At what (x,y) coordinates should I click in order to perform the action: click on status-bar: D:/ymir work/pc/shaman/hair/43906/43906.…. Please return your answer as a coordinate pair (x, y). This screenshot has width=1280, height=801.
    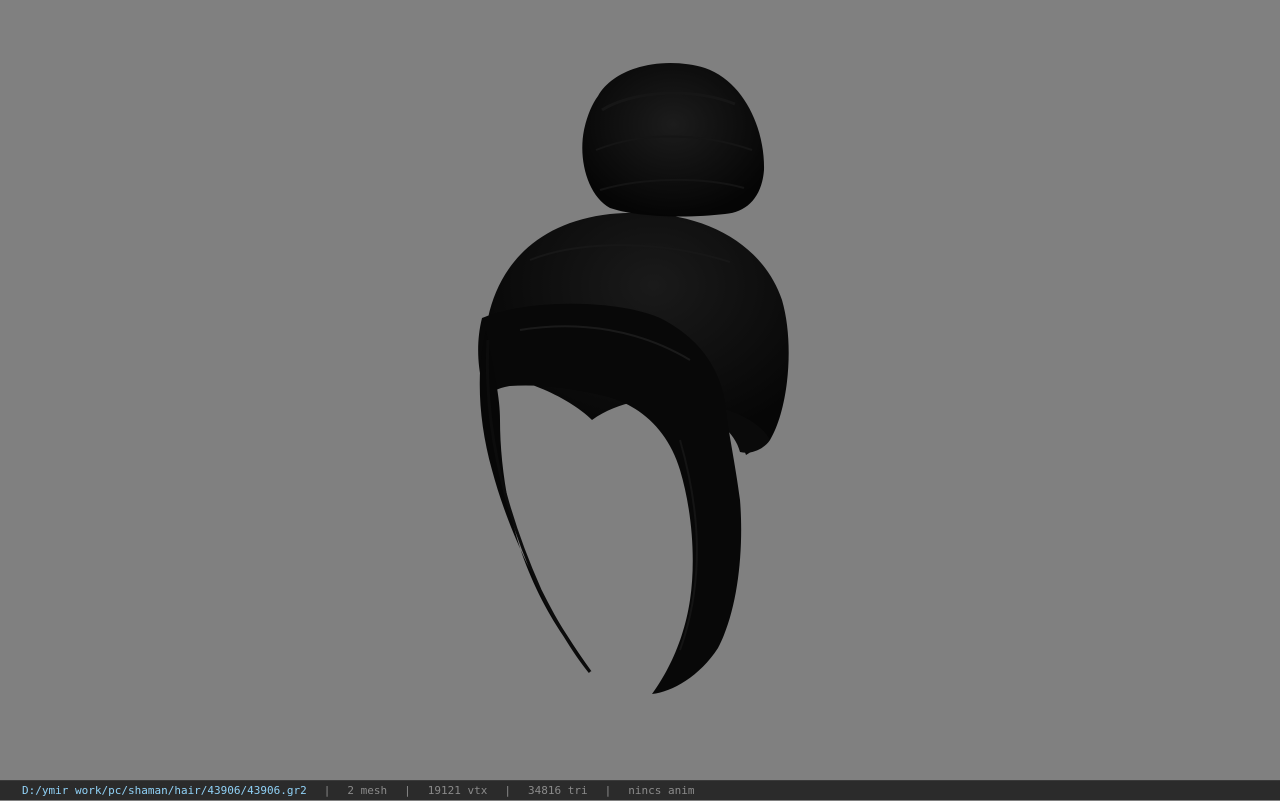
    Looking at the image, I should click on (640, 790).